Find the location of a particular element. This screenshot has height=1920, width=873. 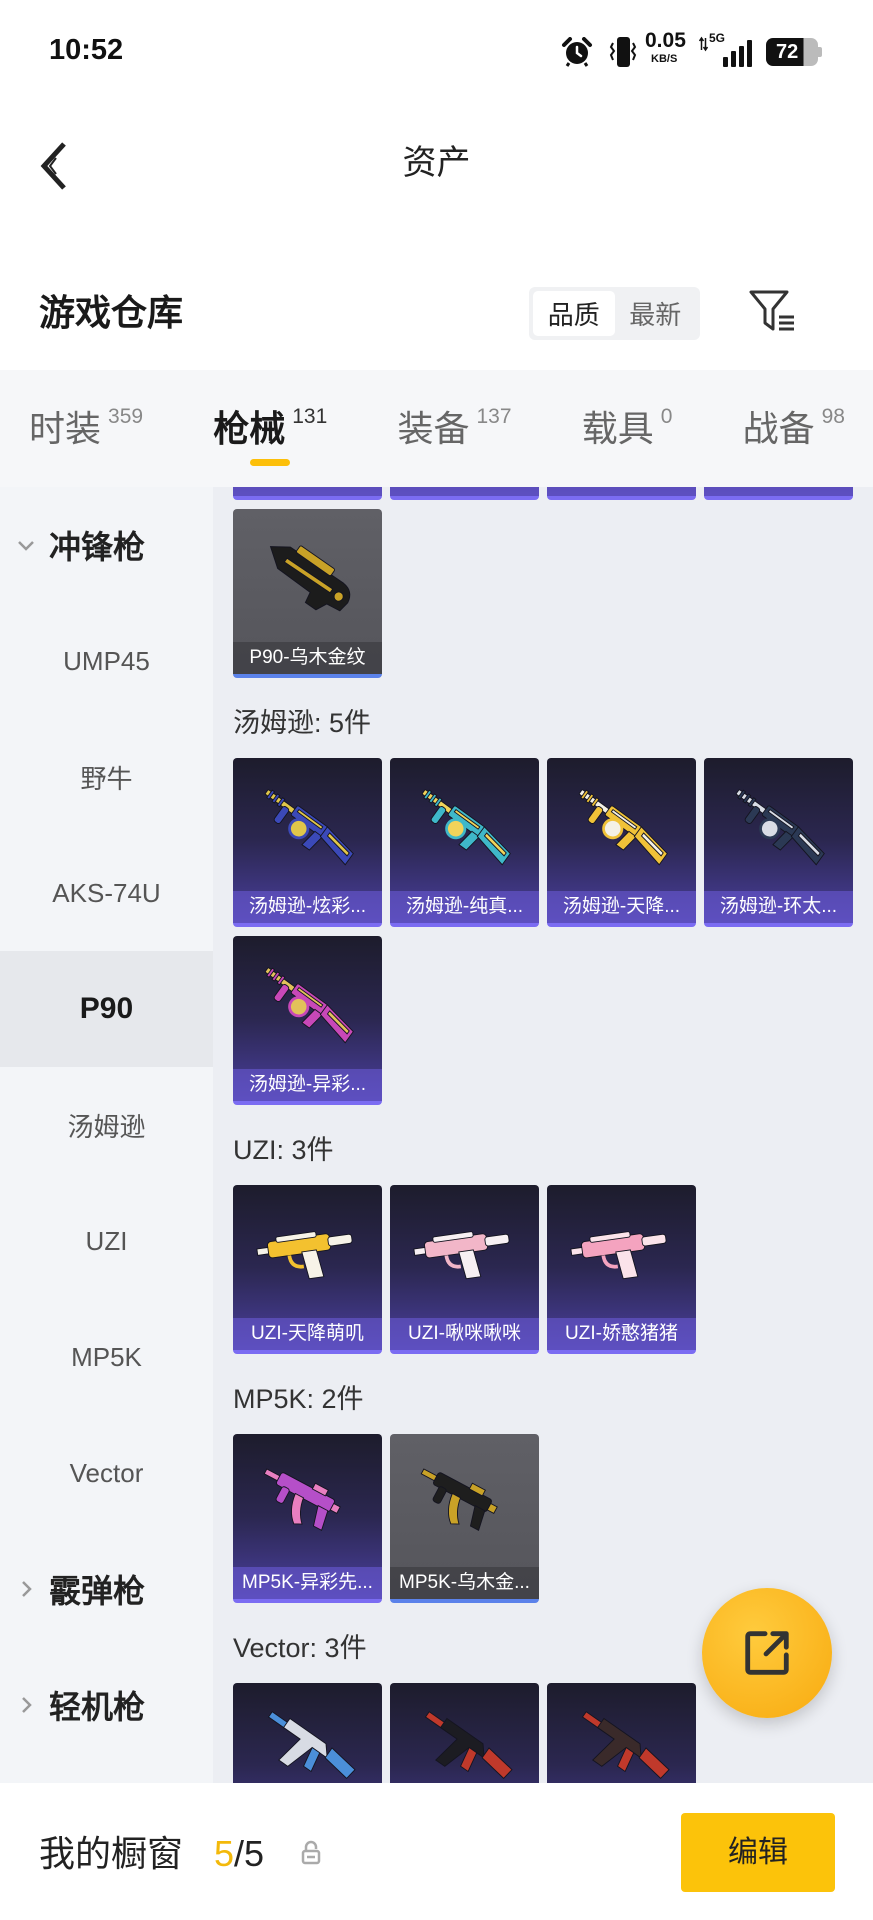

lock-icon is located at coordinates (311, 1852).